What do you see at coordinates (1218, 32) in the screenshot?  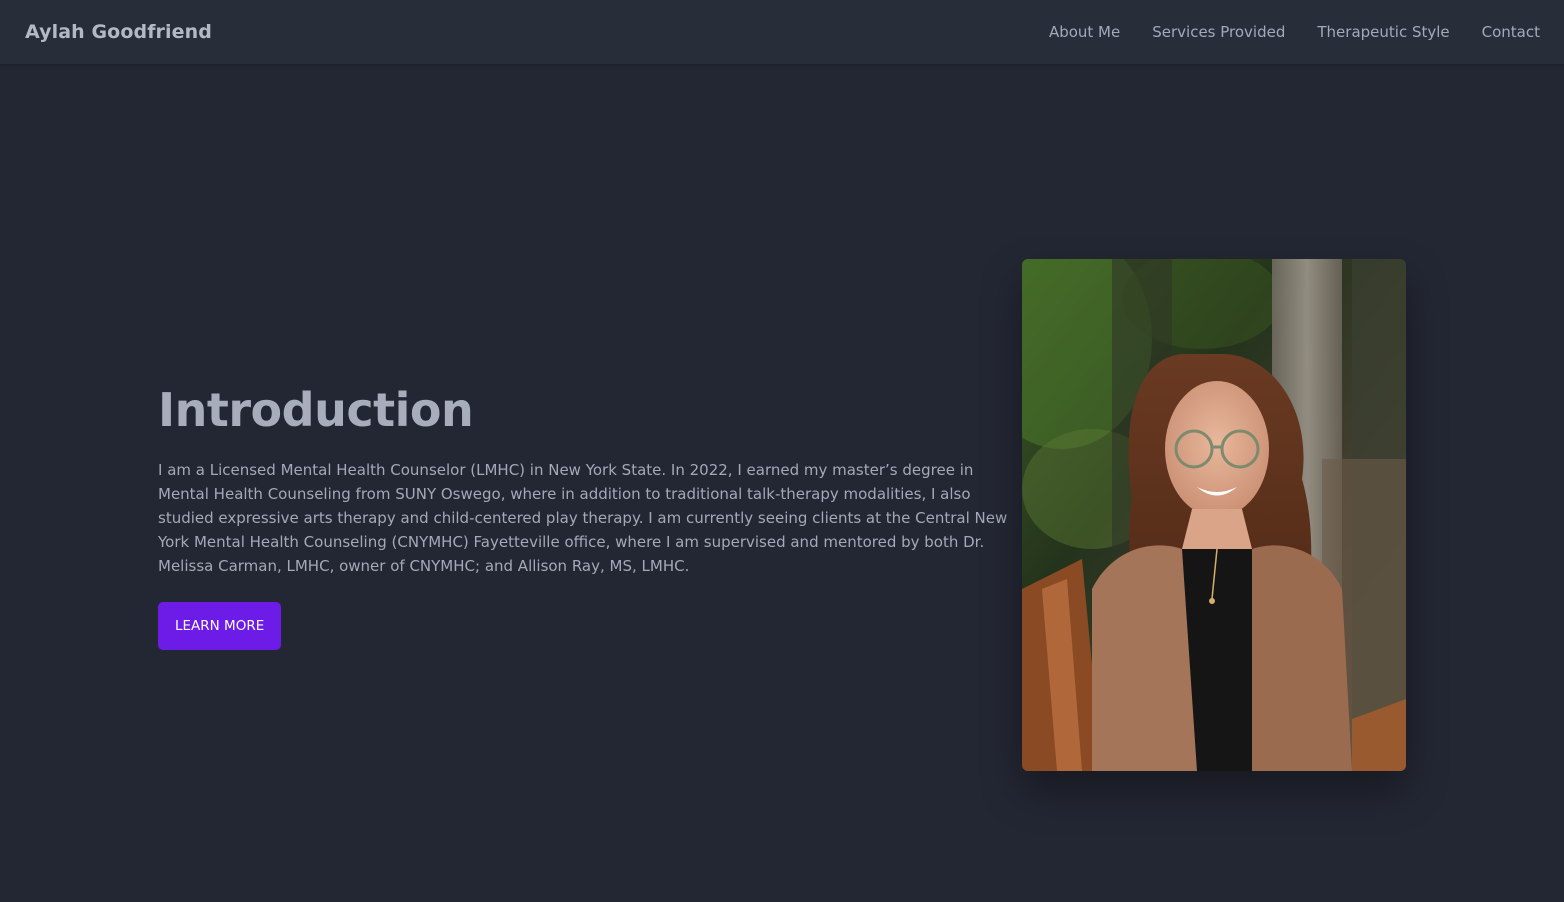 I see `nav-link-services-provided: Services Provided` at bounding box center [1218, 32].